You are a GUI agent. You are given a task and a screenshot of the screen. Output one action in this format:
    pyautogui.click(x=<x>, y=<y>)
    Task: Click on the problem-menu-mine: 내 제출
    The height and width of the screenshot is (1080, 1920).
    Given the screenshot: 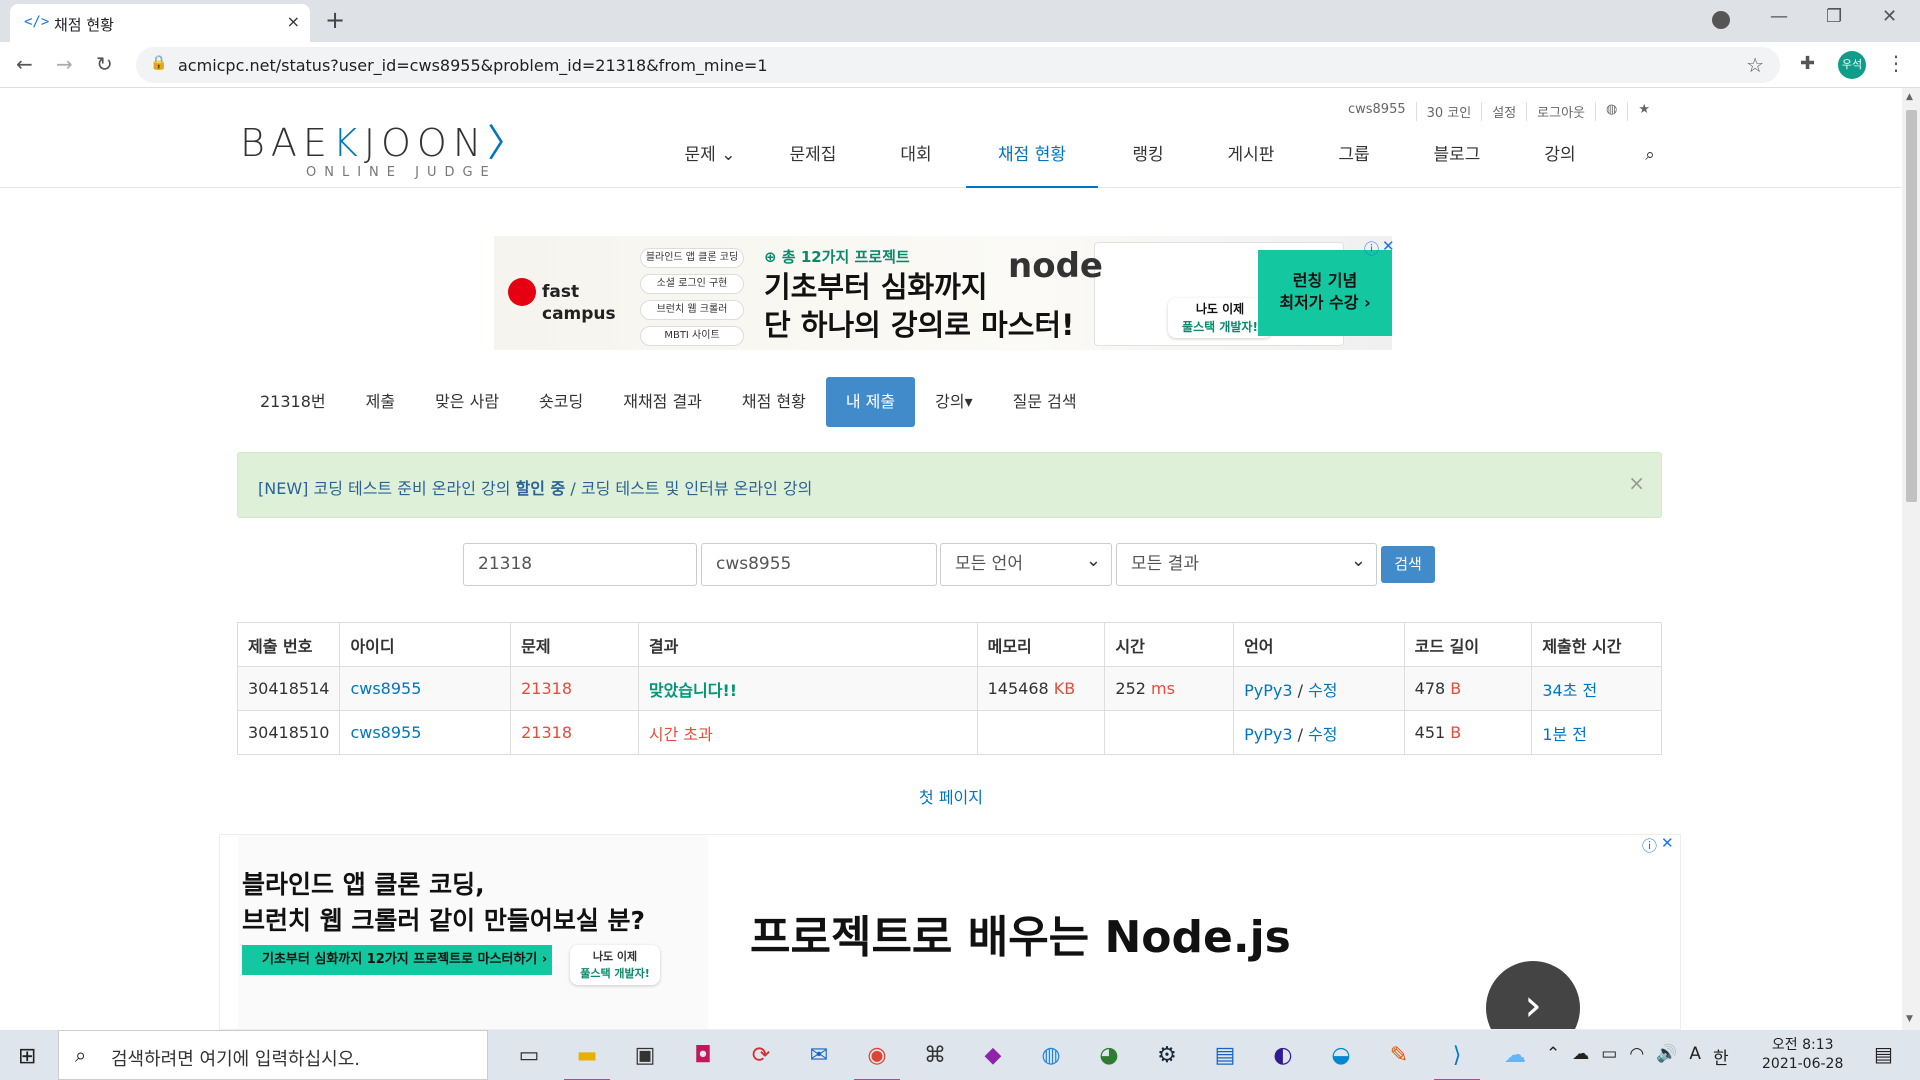 What is the action you would take?
    pyautogui.click(x=870, y=402)
    